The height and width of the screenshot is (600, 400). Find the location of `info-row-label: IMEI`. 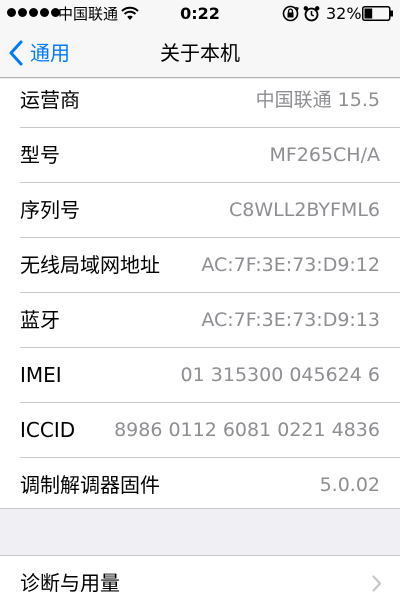

info-row-label: IMEI is located at coordinates (41, 375).